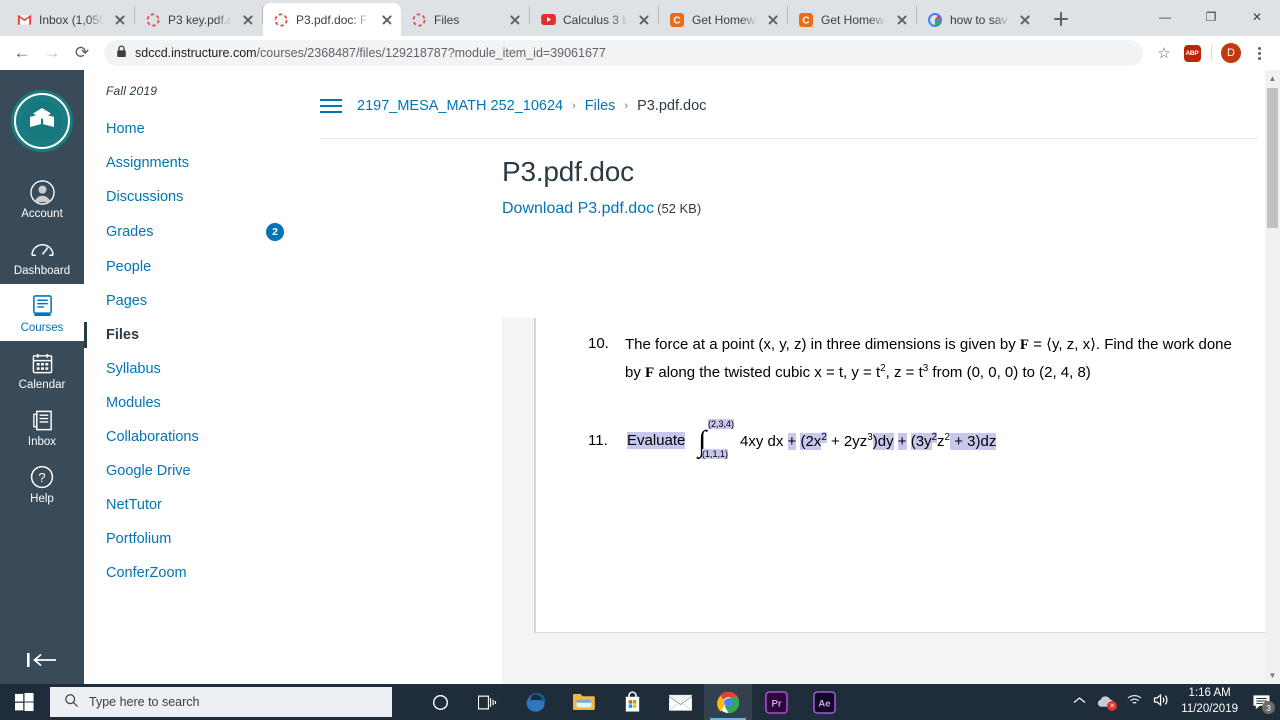 This screenshot has height=720, width=1280. I want to click on tray-date: 11/20/2019, so click(1209, 709).